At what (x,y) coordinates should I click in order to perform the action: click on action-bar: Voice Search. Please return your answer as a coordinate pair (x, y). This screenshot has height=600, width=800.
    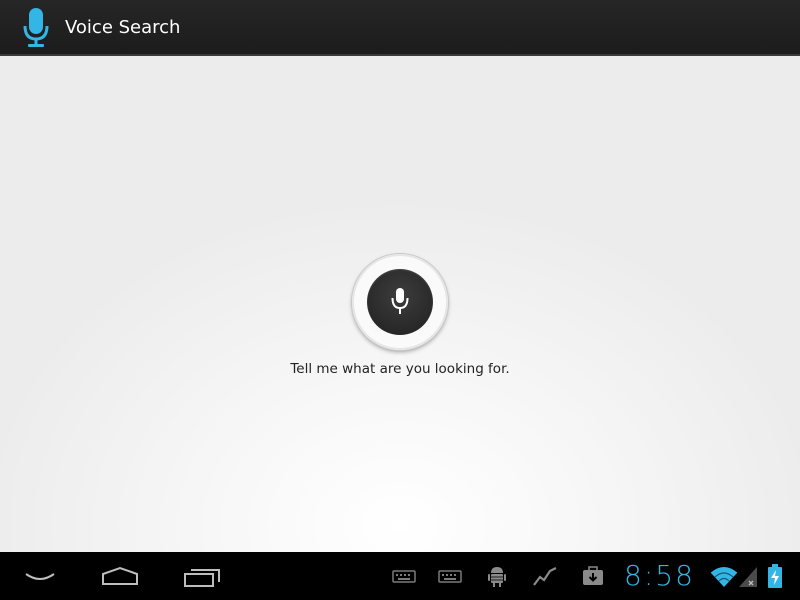
    Looking at the image, I should click on (400, 28).